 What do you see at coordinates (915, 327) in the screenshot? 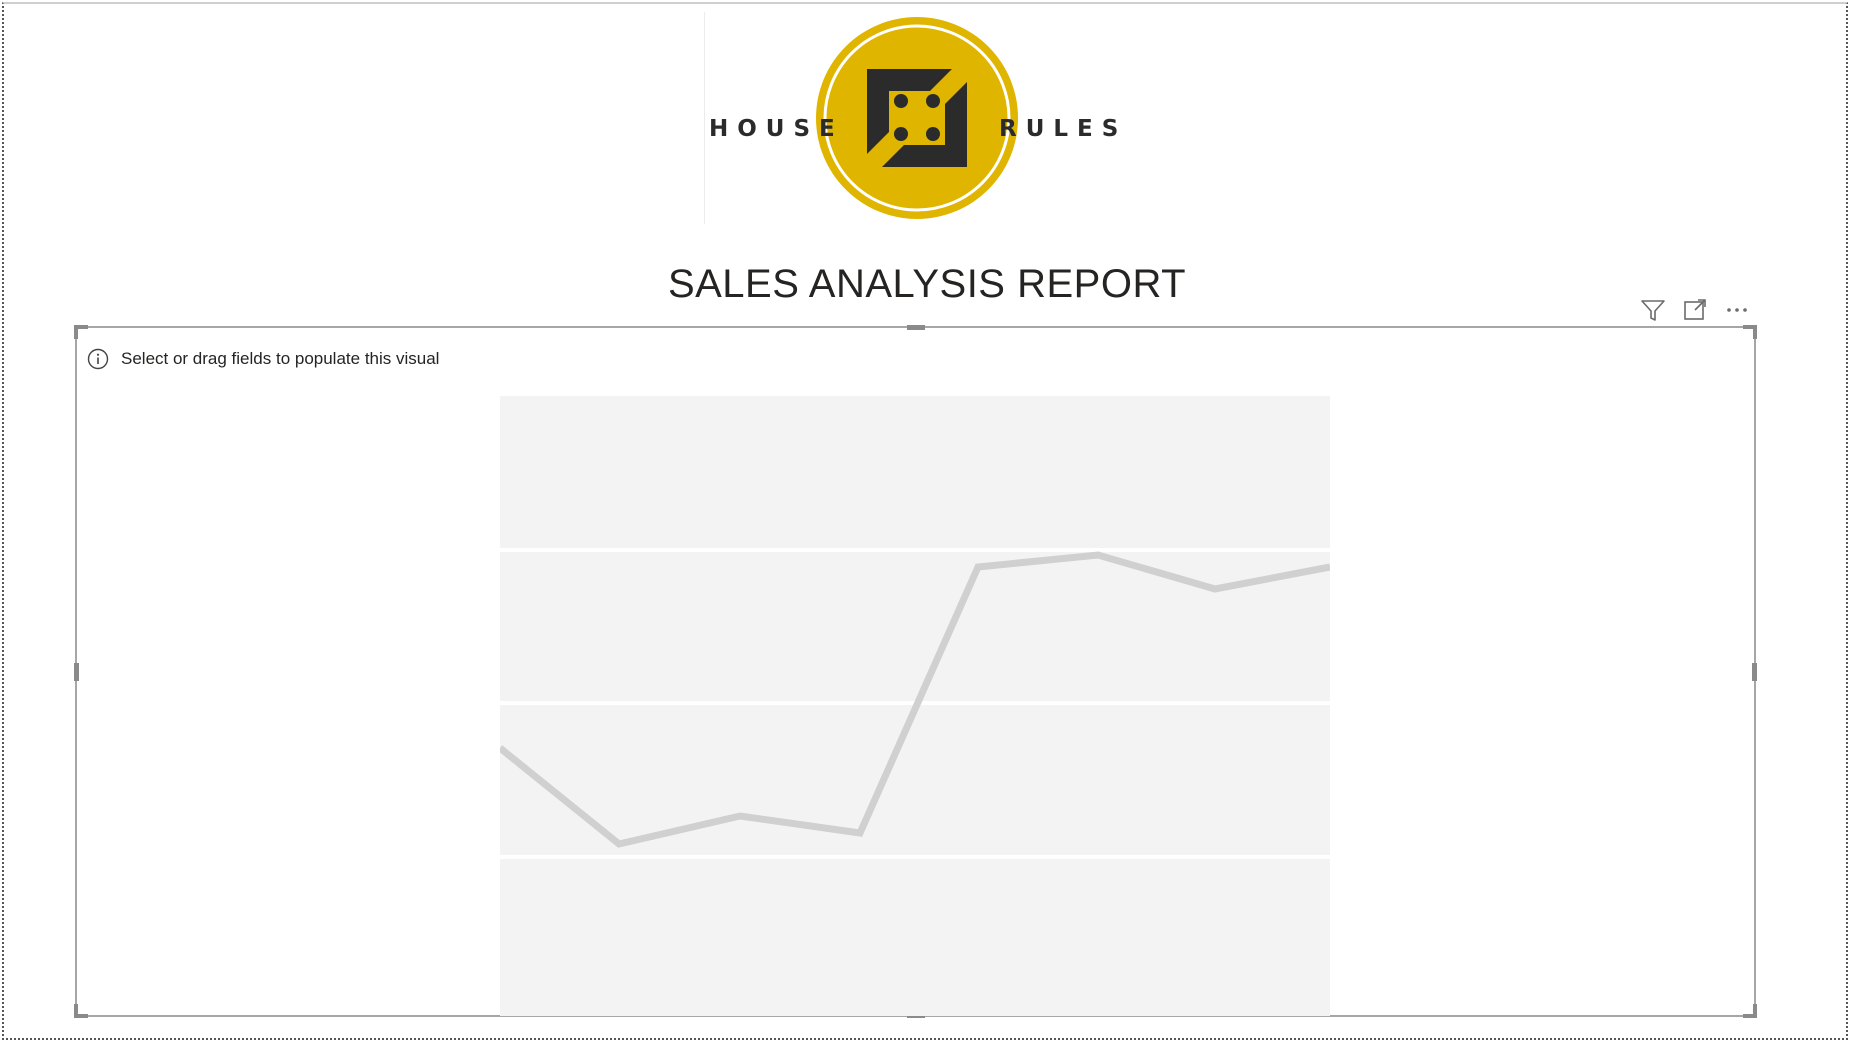
I see `resize-handle-top` at bounding box center [915, 327].